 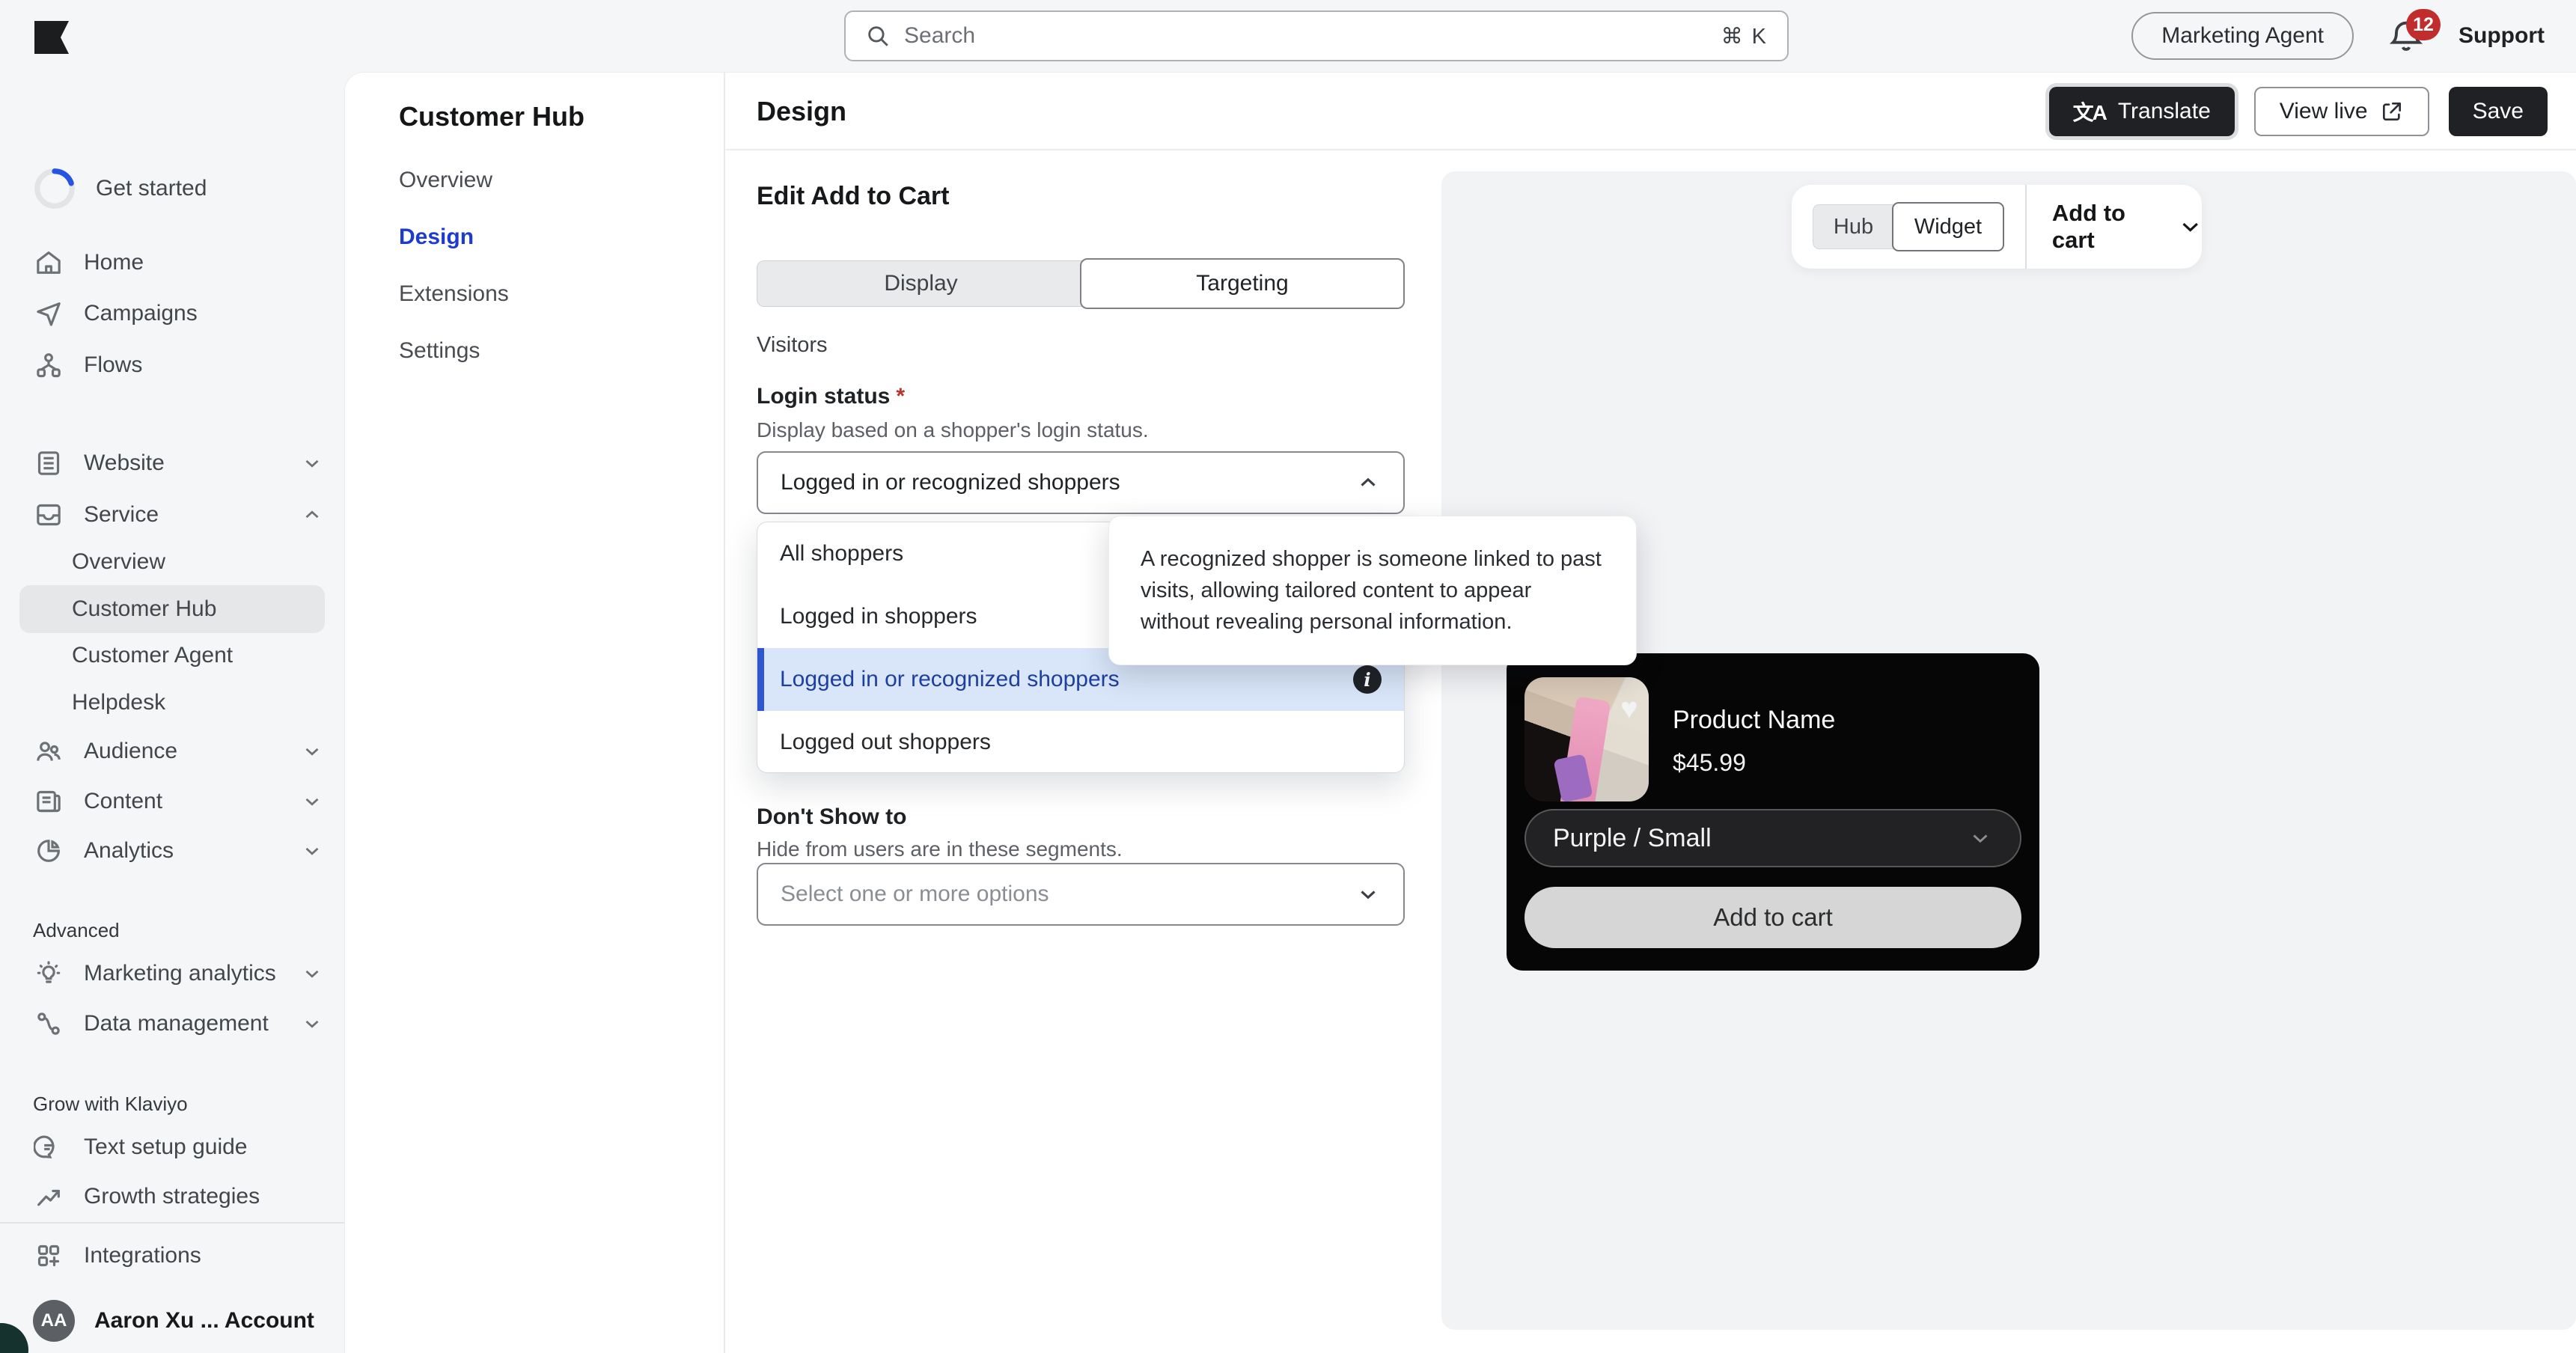 I want to click on login-status-label: Login status *, so click(x=831, y=396).